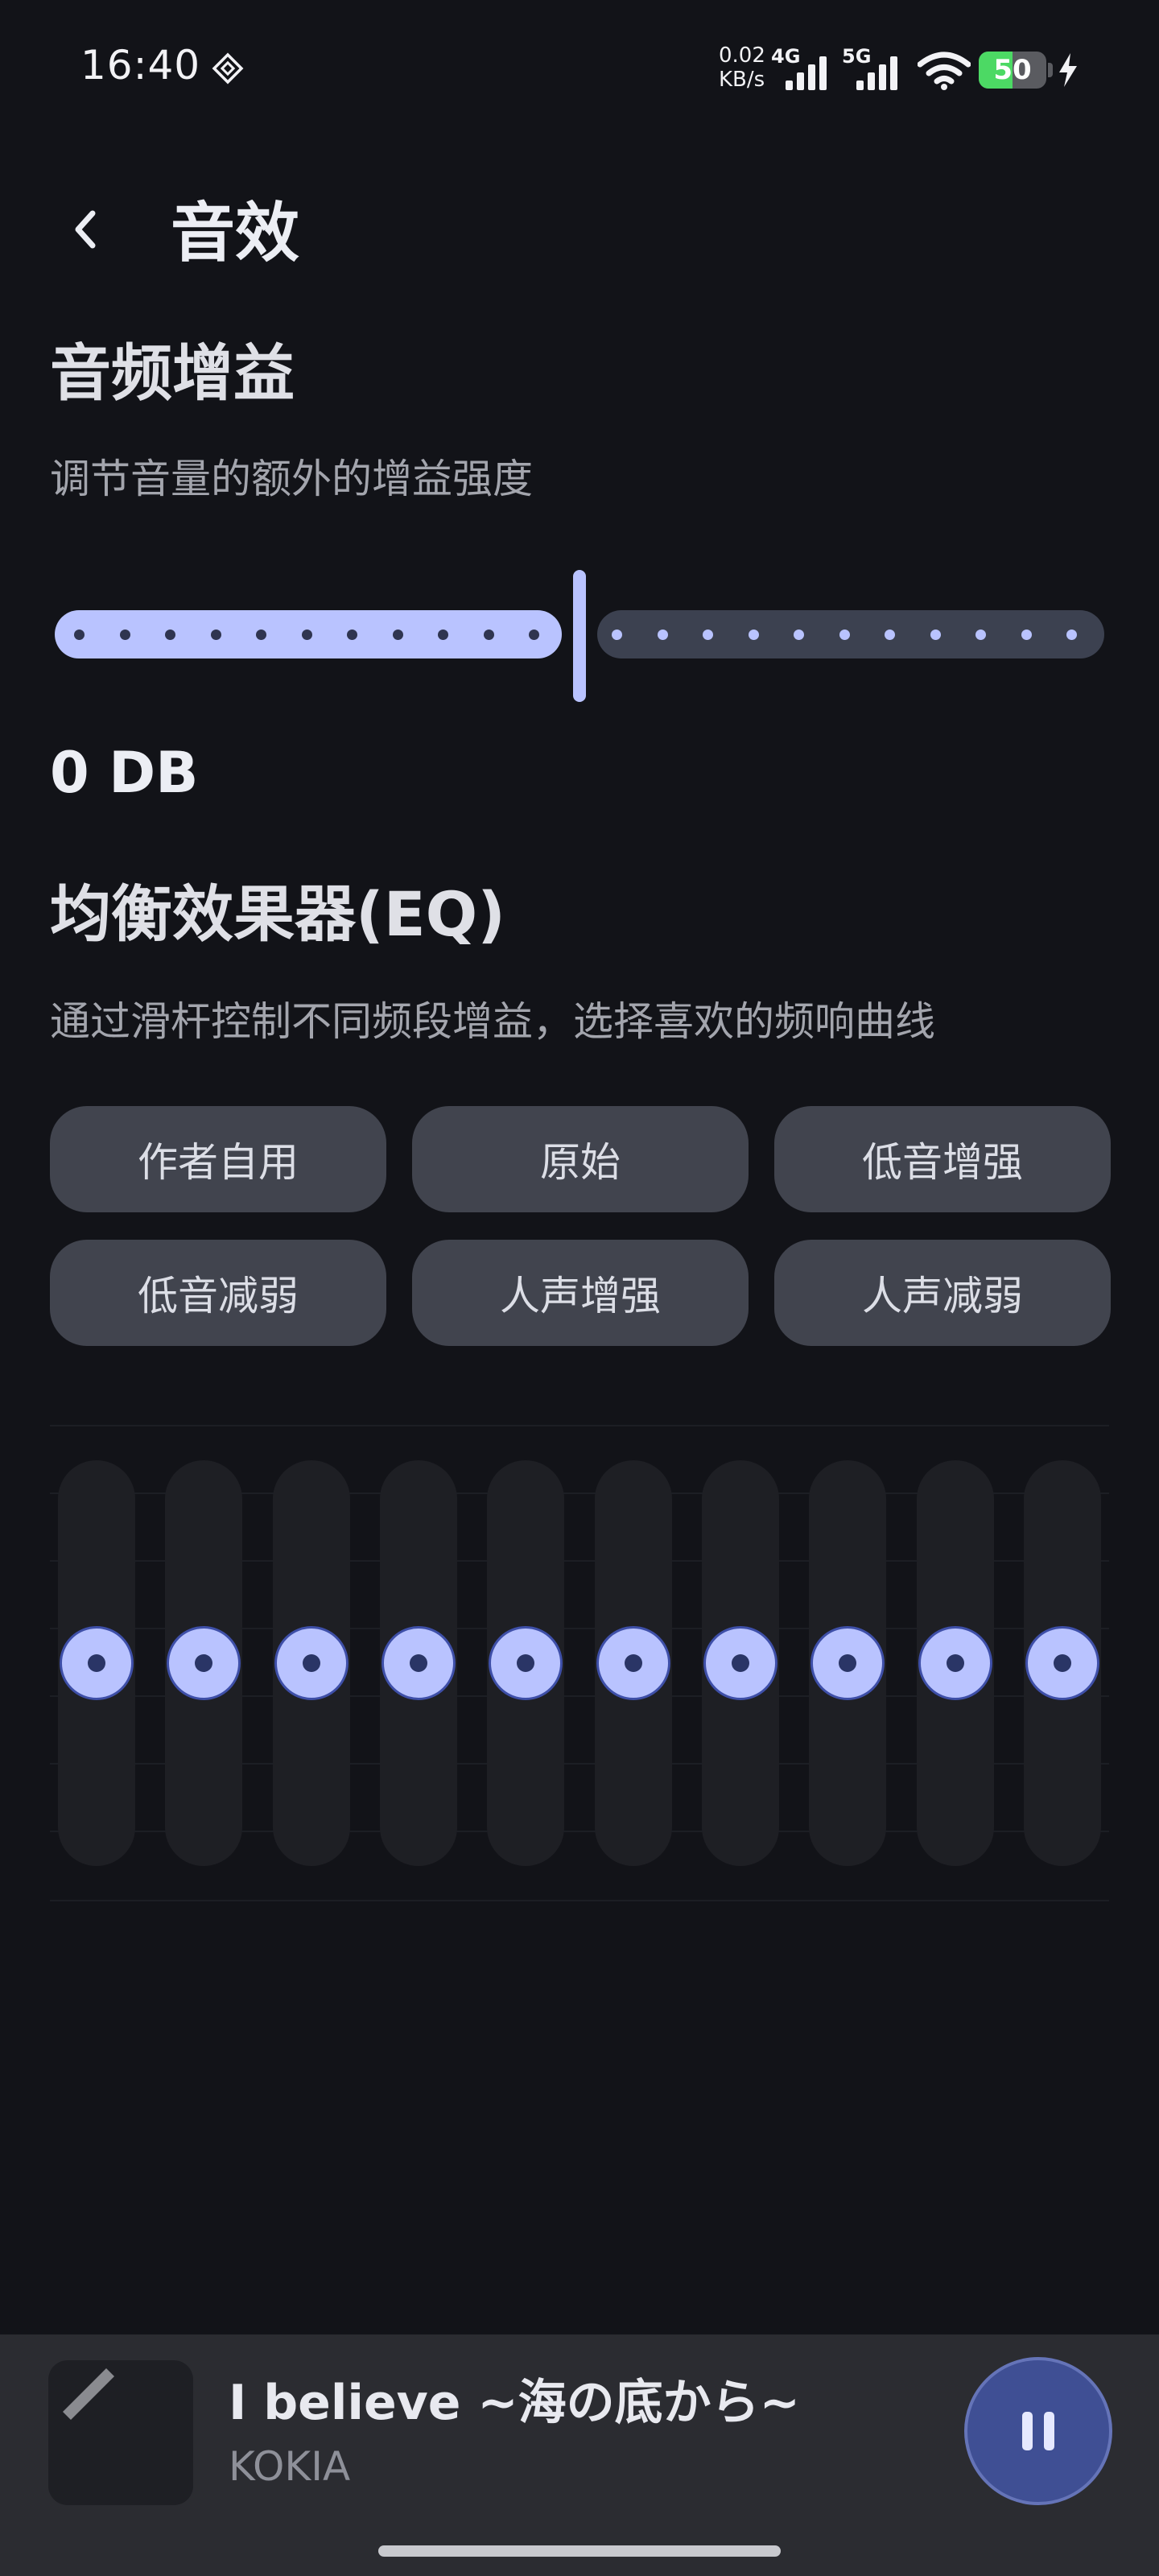 This screenshot has height=2576, width=1159. I want to click on mini-player: I believe ~海の底から~ KOKIA, so click(579, 2455).